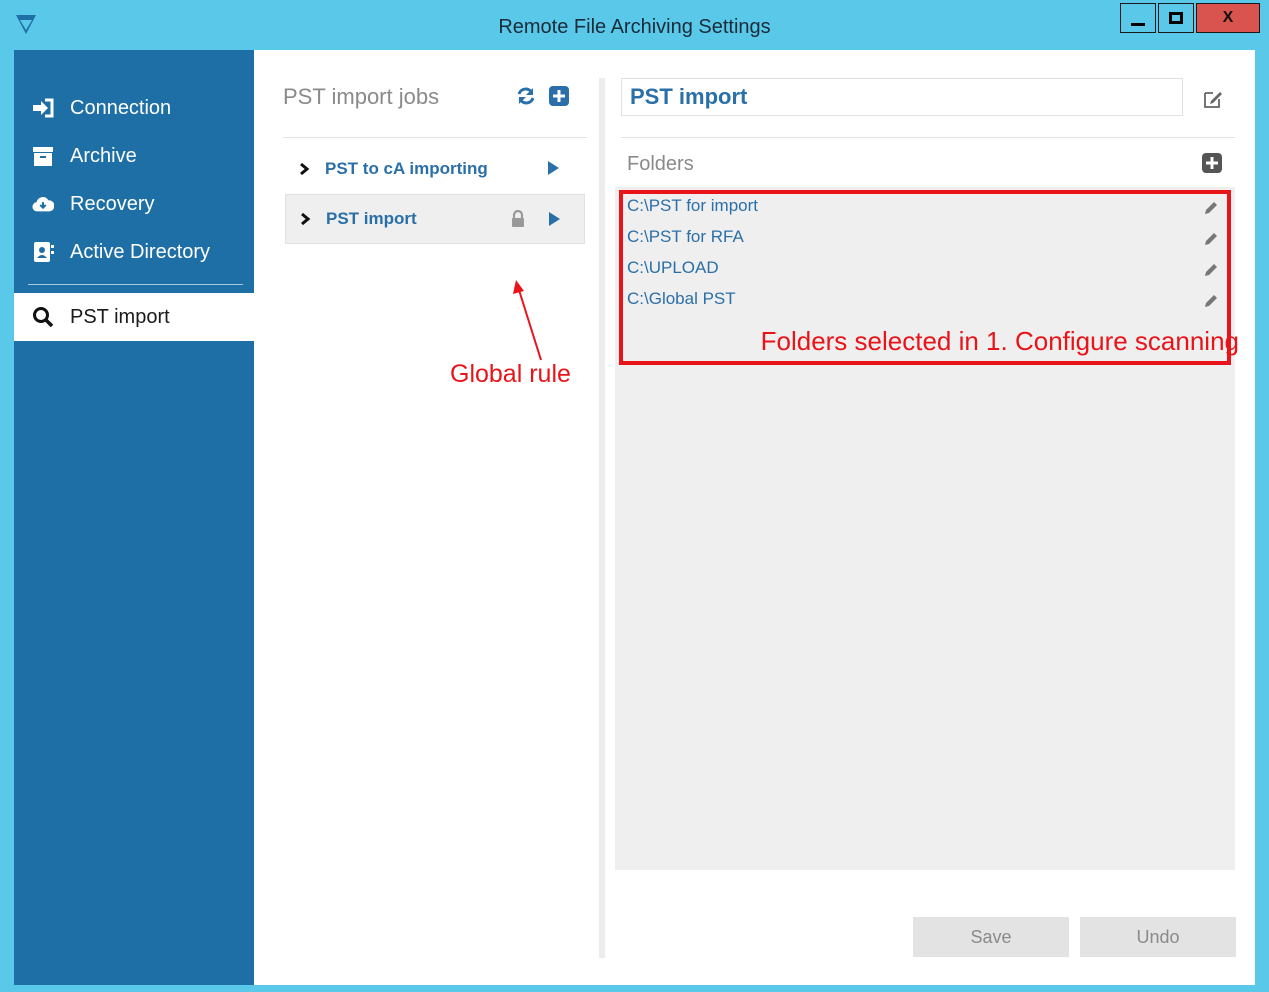 This screenshot has height=992, width=1269. Describe the element at coordinates (527, 320) in the screenshot. I see `annotation-arrow` at that location.